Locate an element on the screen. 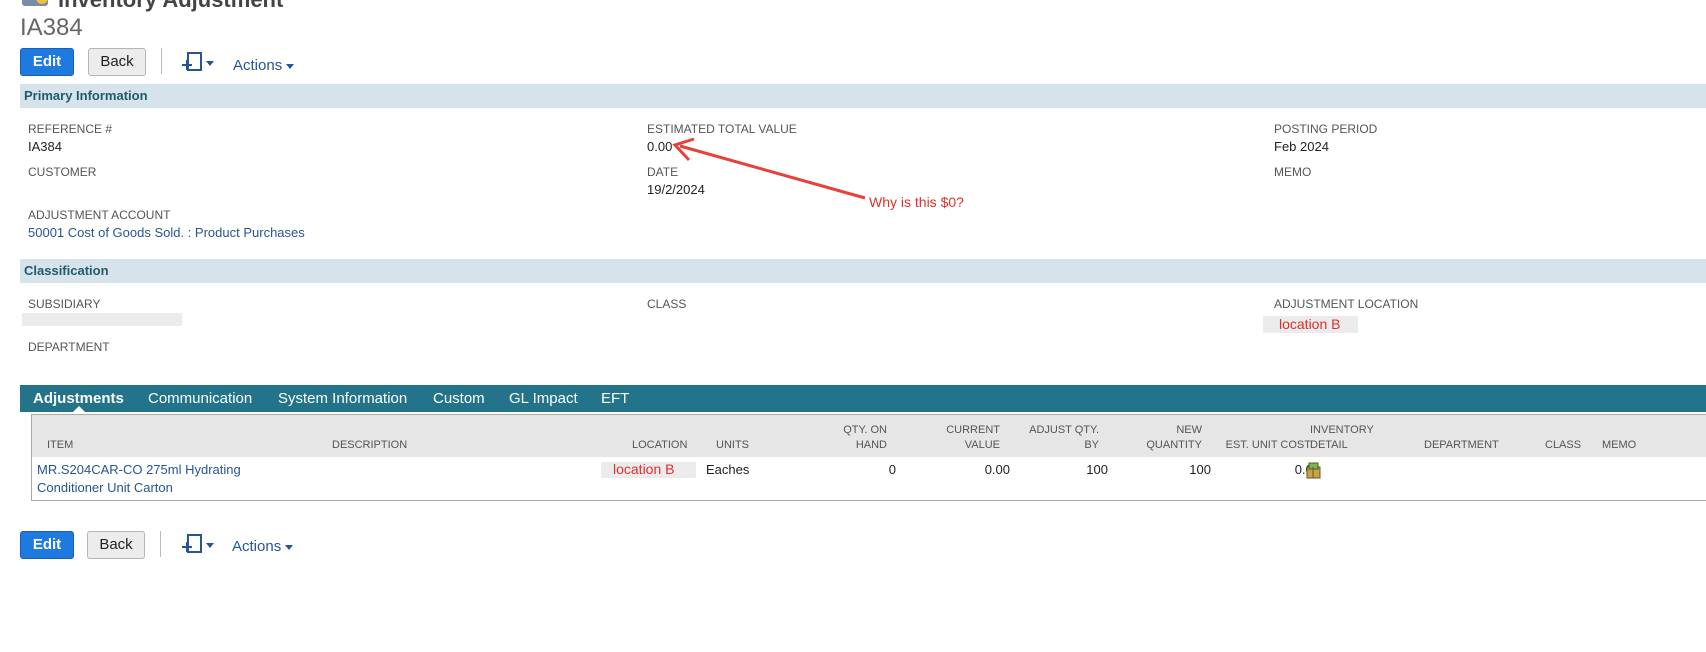 This screenshot has width=1706, height=652. col-qty-on-hand: QTY. ON HAND is located at coordinates (844, 438).